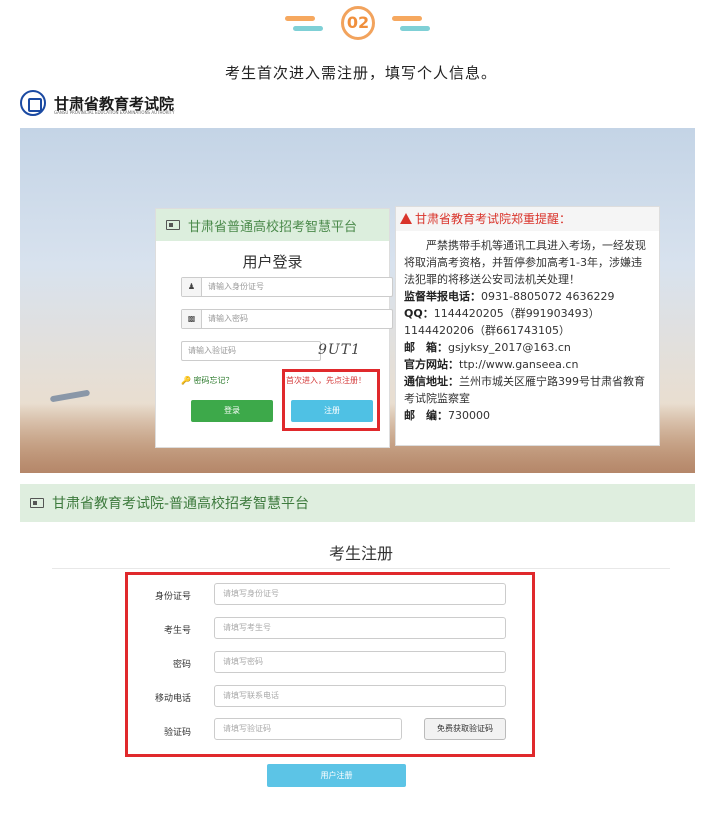  I want to click on id-placeholder: 请输入身份证号, so click(236, 286).